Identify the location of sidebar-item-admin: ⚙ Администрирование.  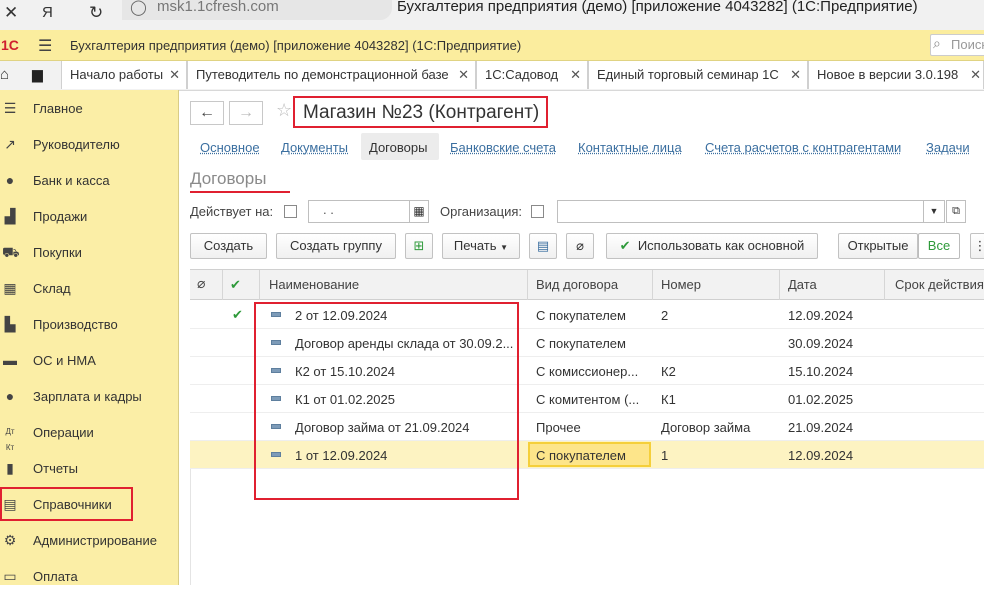
(89, 542).